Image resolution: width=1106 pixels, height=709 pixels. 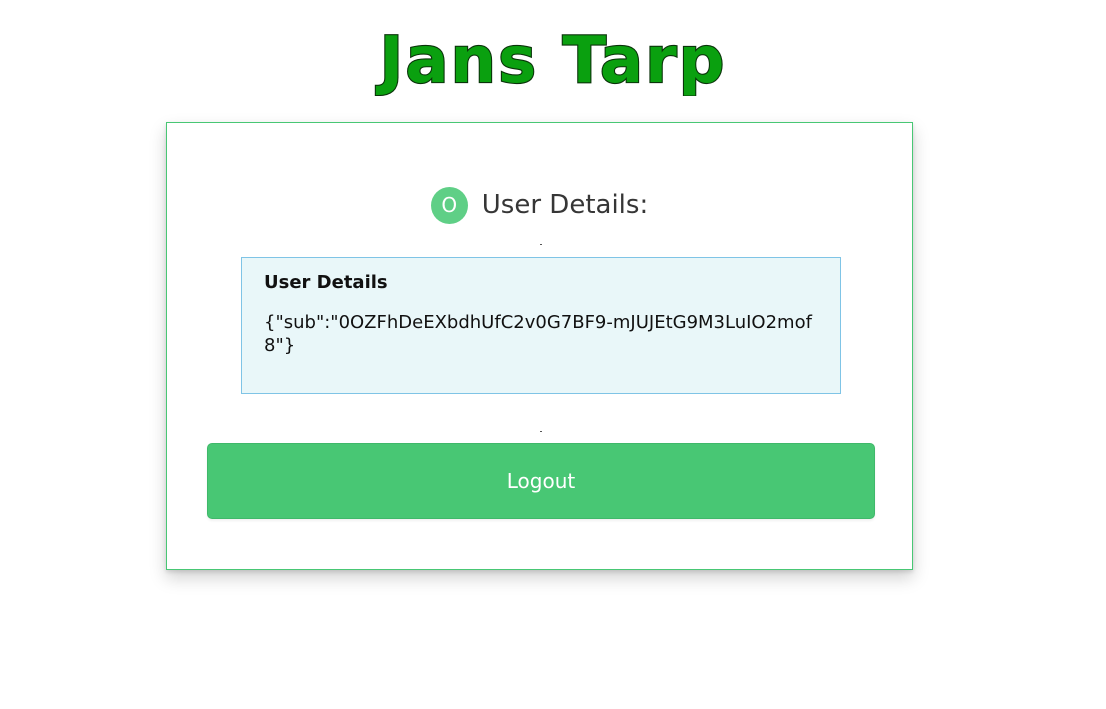 I want to click on avatar-letter: O, so click(x=449, y=205).